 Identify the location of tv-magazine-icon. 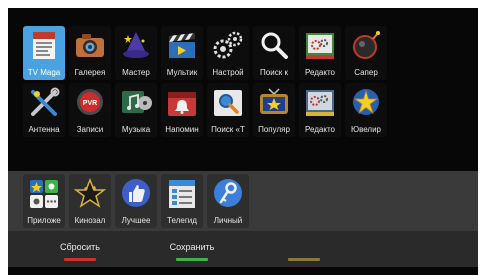
(44, 45).